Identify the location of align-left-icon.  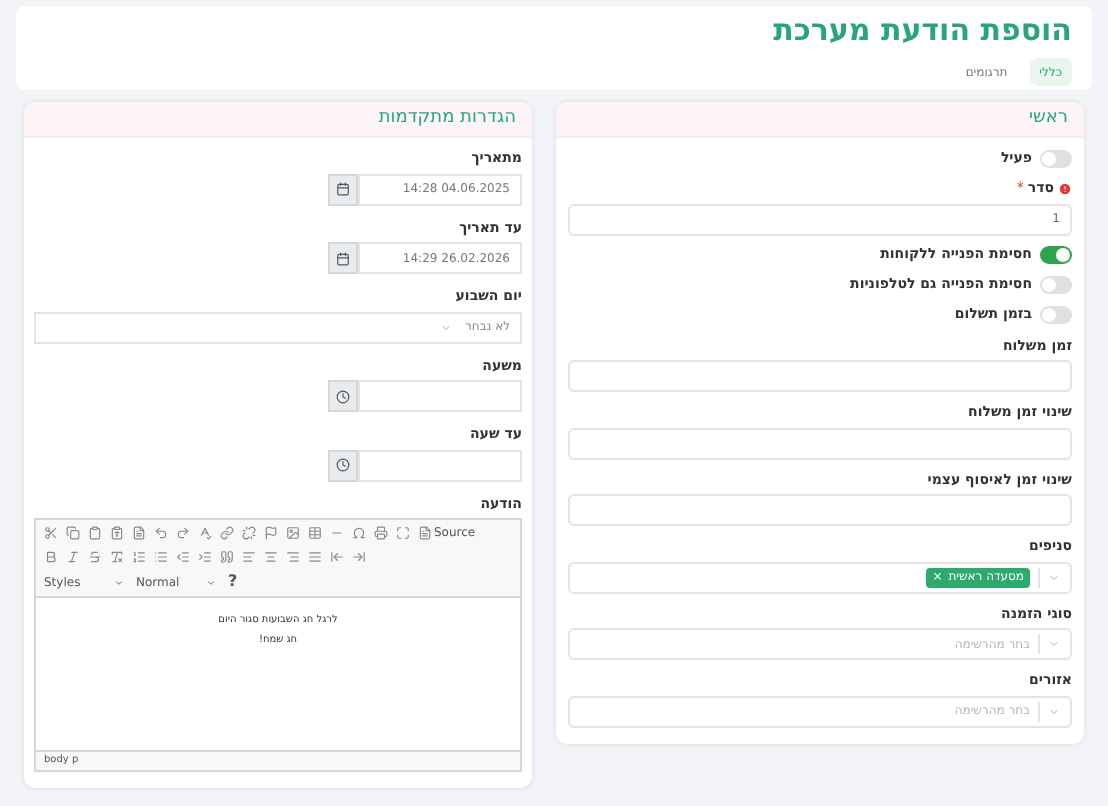
(249, 557).